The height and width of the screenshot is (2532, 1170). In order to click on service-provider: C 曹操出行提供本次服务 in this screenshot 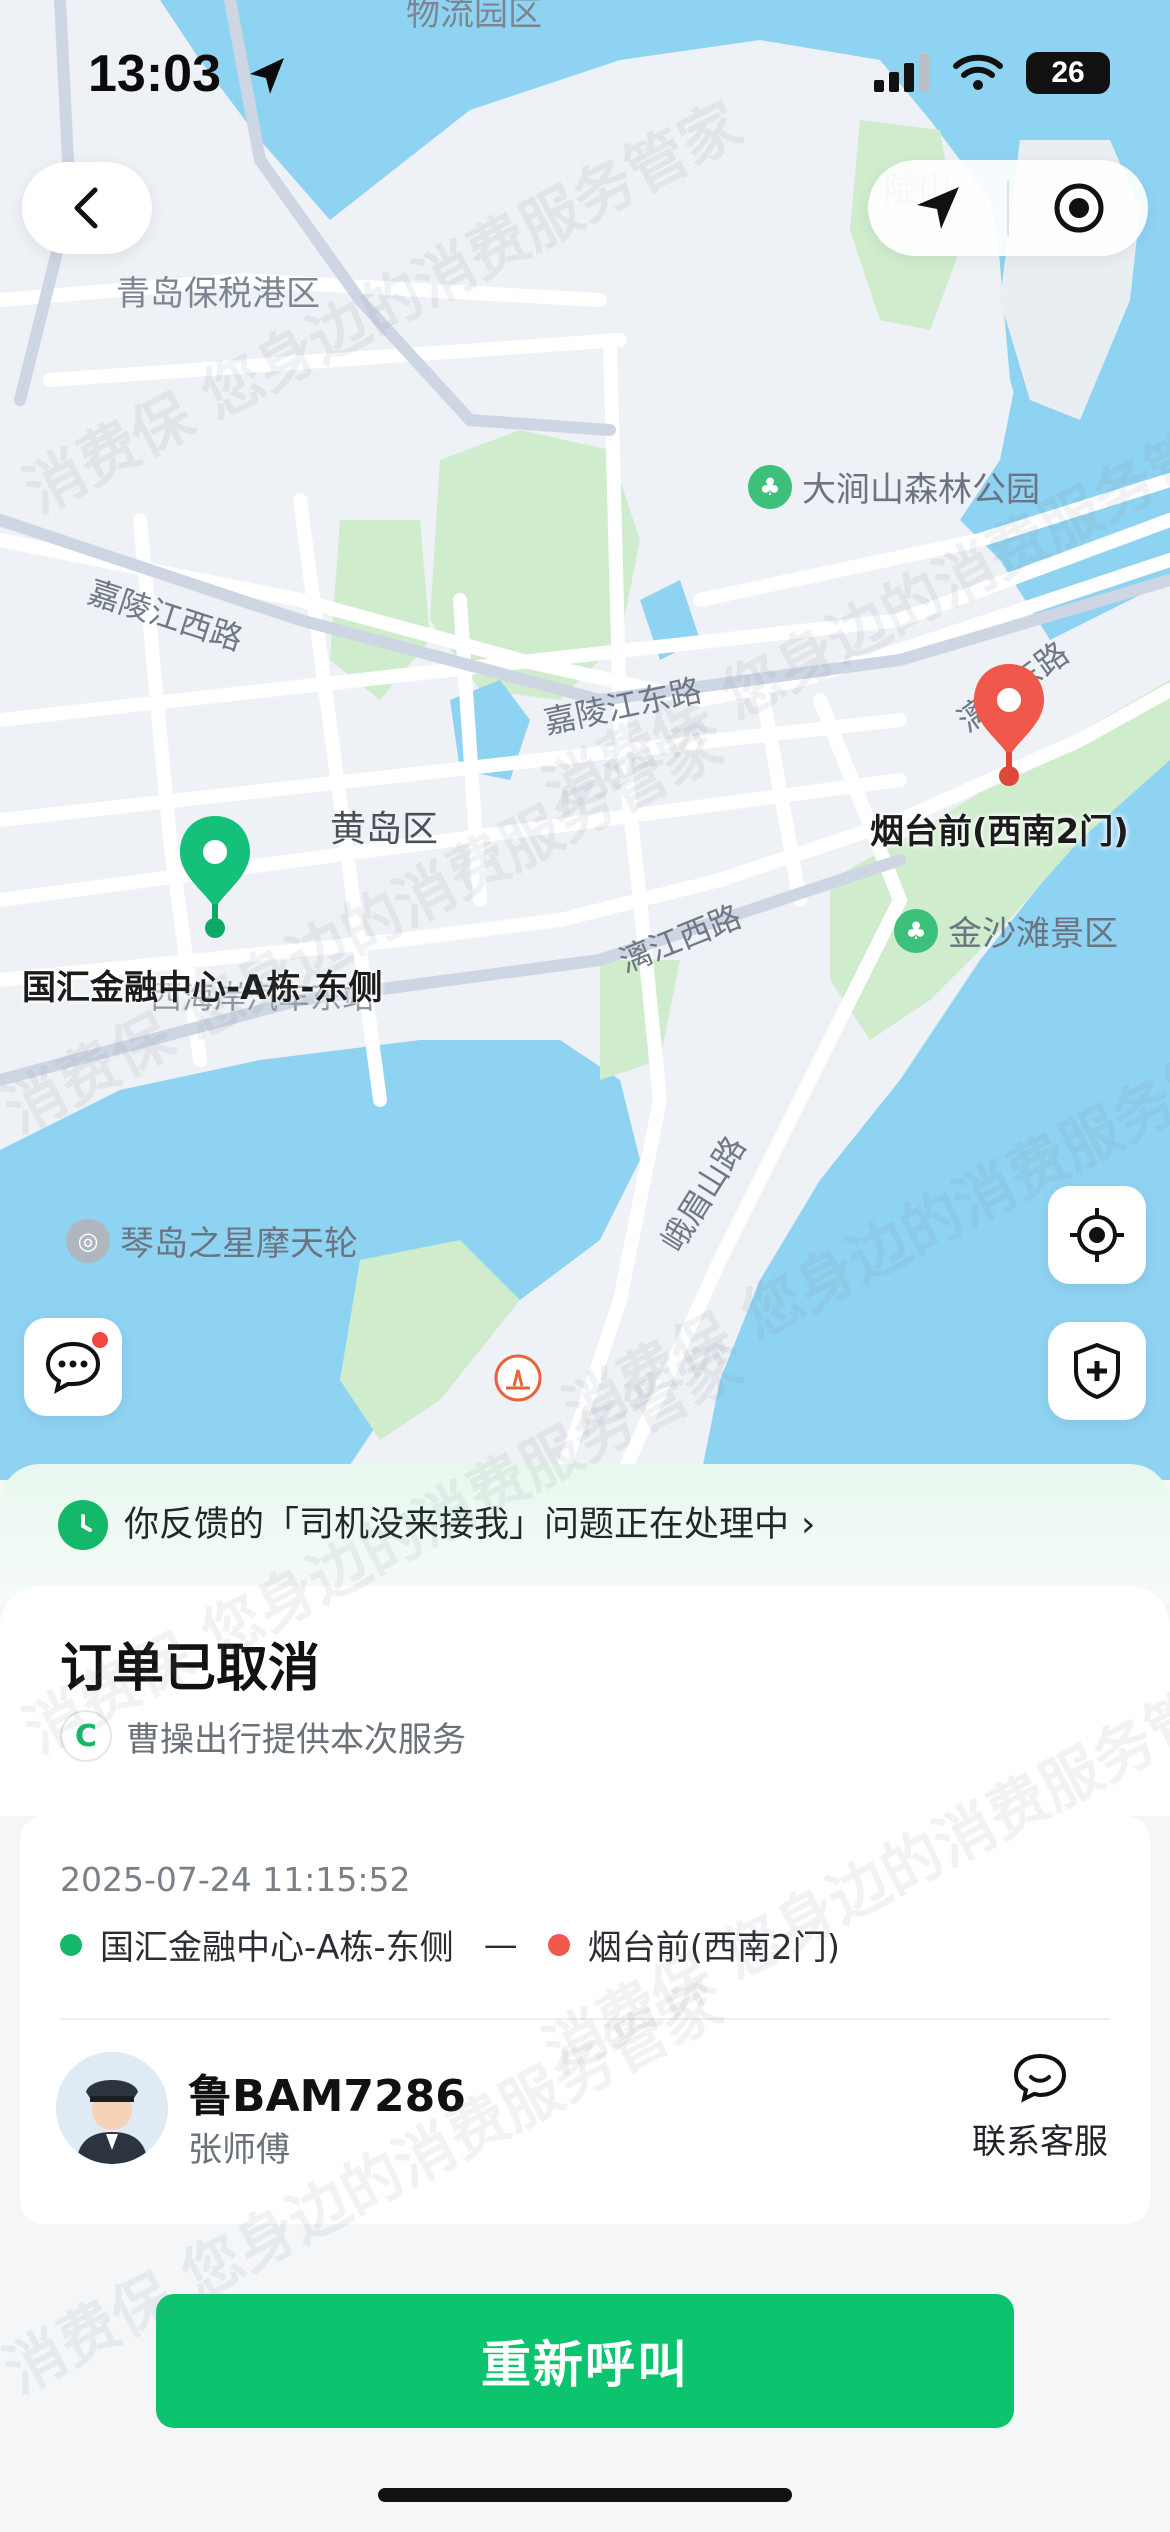, I will do `click(263, 1736)`.